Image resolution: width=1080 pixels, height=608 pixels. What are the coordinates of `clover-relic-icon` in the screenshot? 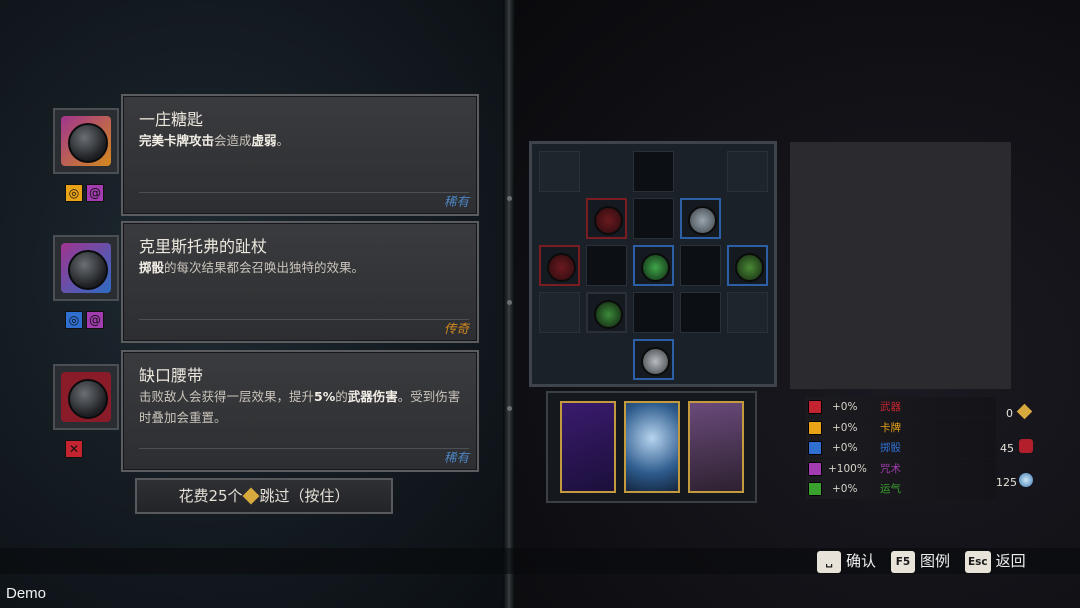 It's located at (655, 267).